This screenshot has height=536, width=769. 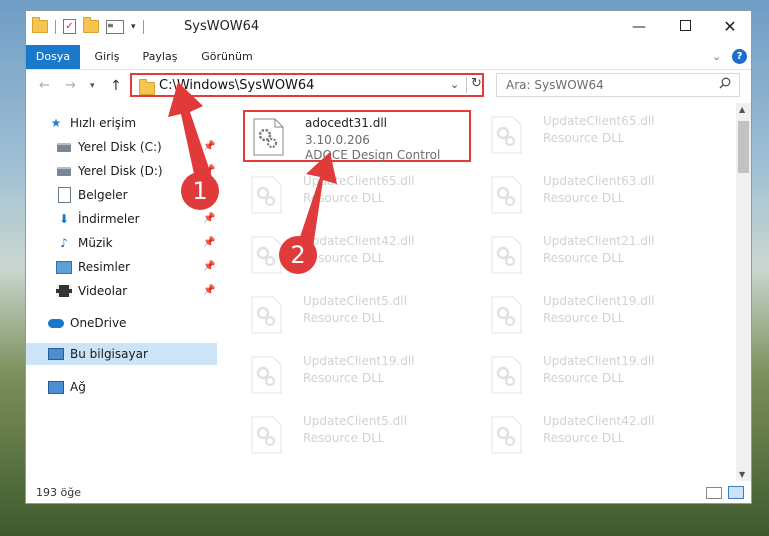 I want to click on nav-item-quick-access: ★ Hızlı erişim, so click(x=92, y=123).